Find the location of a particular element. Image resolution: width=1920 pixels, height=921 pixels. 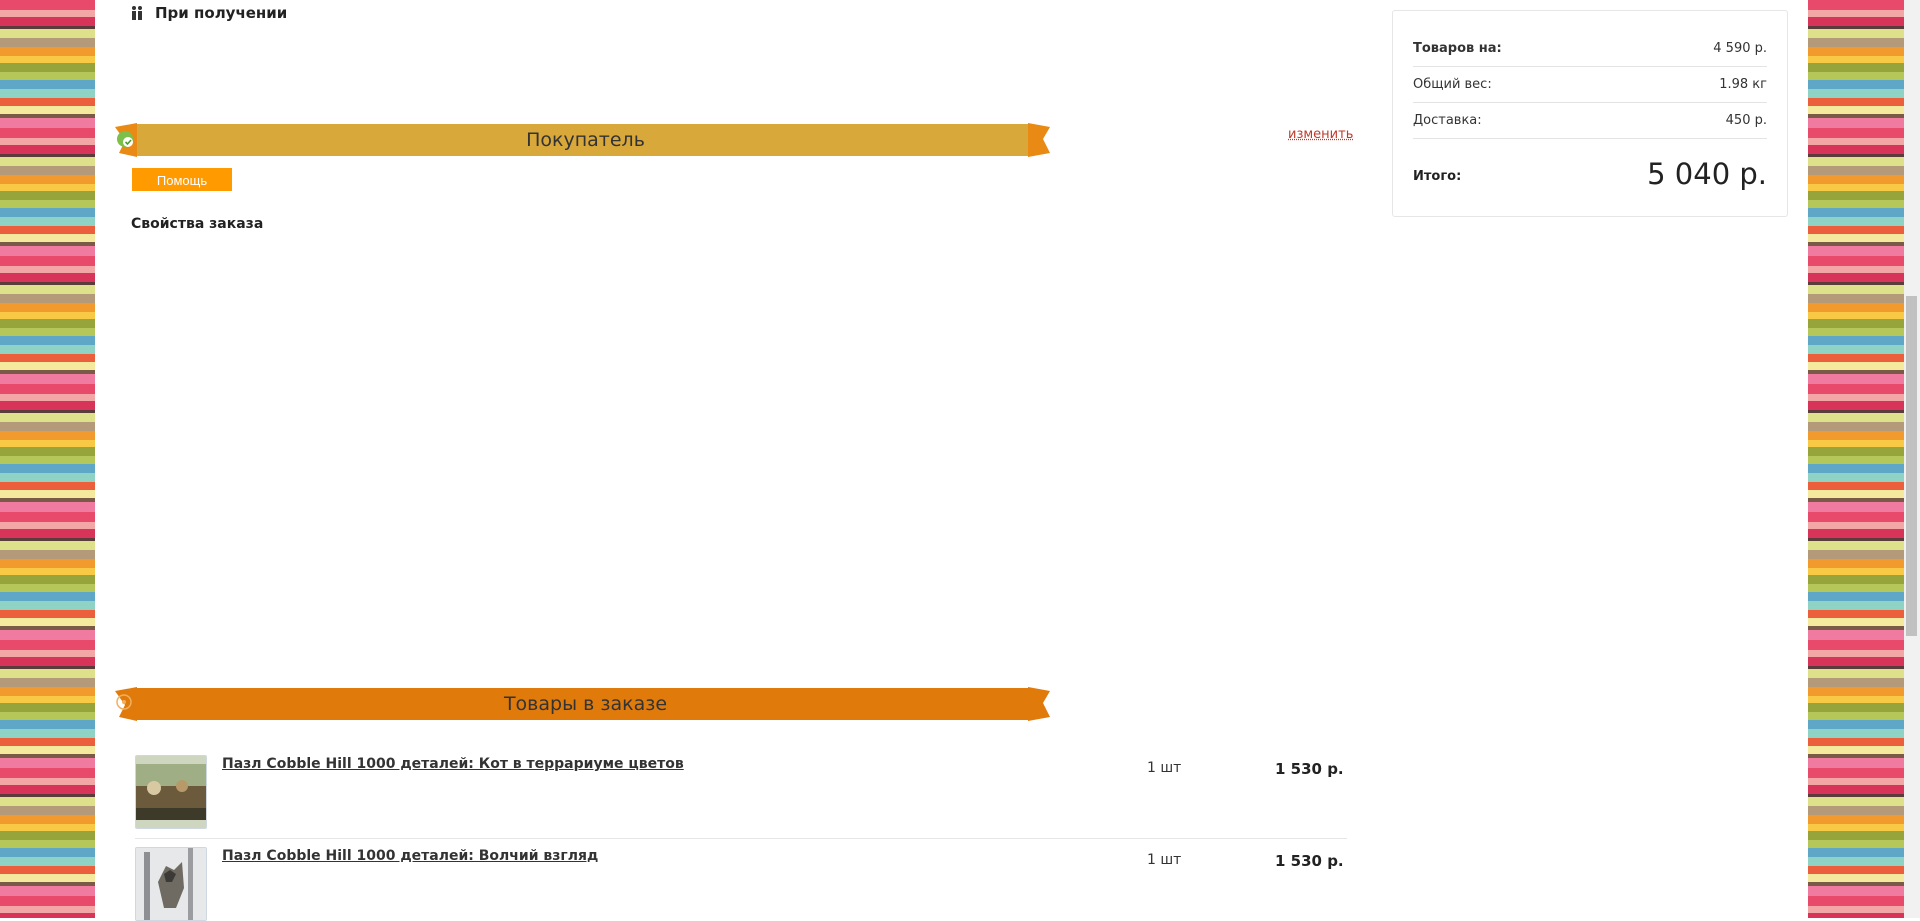

summary-total-label: Итого: is located at coordinates (1437, 176).